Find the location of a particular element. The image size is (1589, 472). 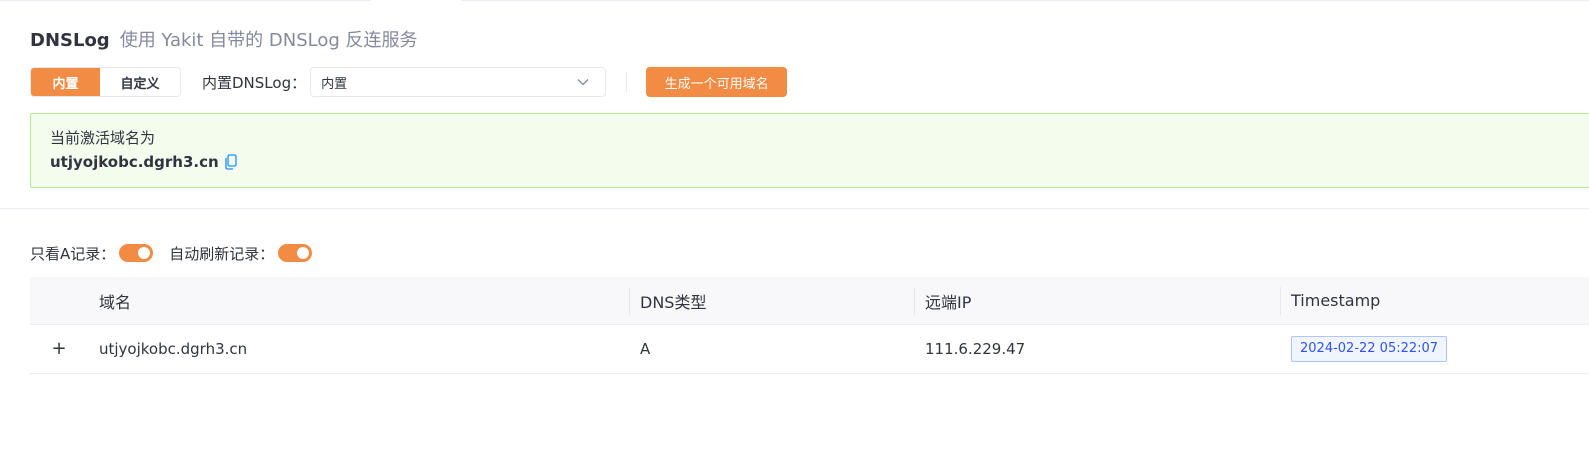

header-domain: 域名 is located at coordinates (358, 301).